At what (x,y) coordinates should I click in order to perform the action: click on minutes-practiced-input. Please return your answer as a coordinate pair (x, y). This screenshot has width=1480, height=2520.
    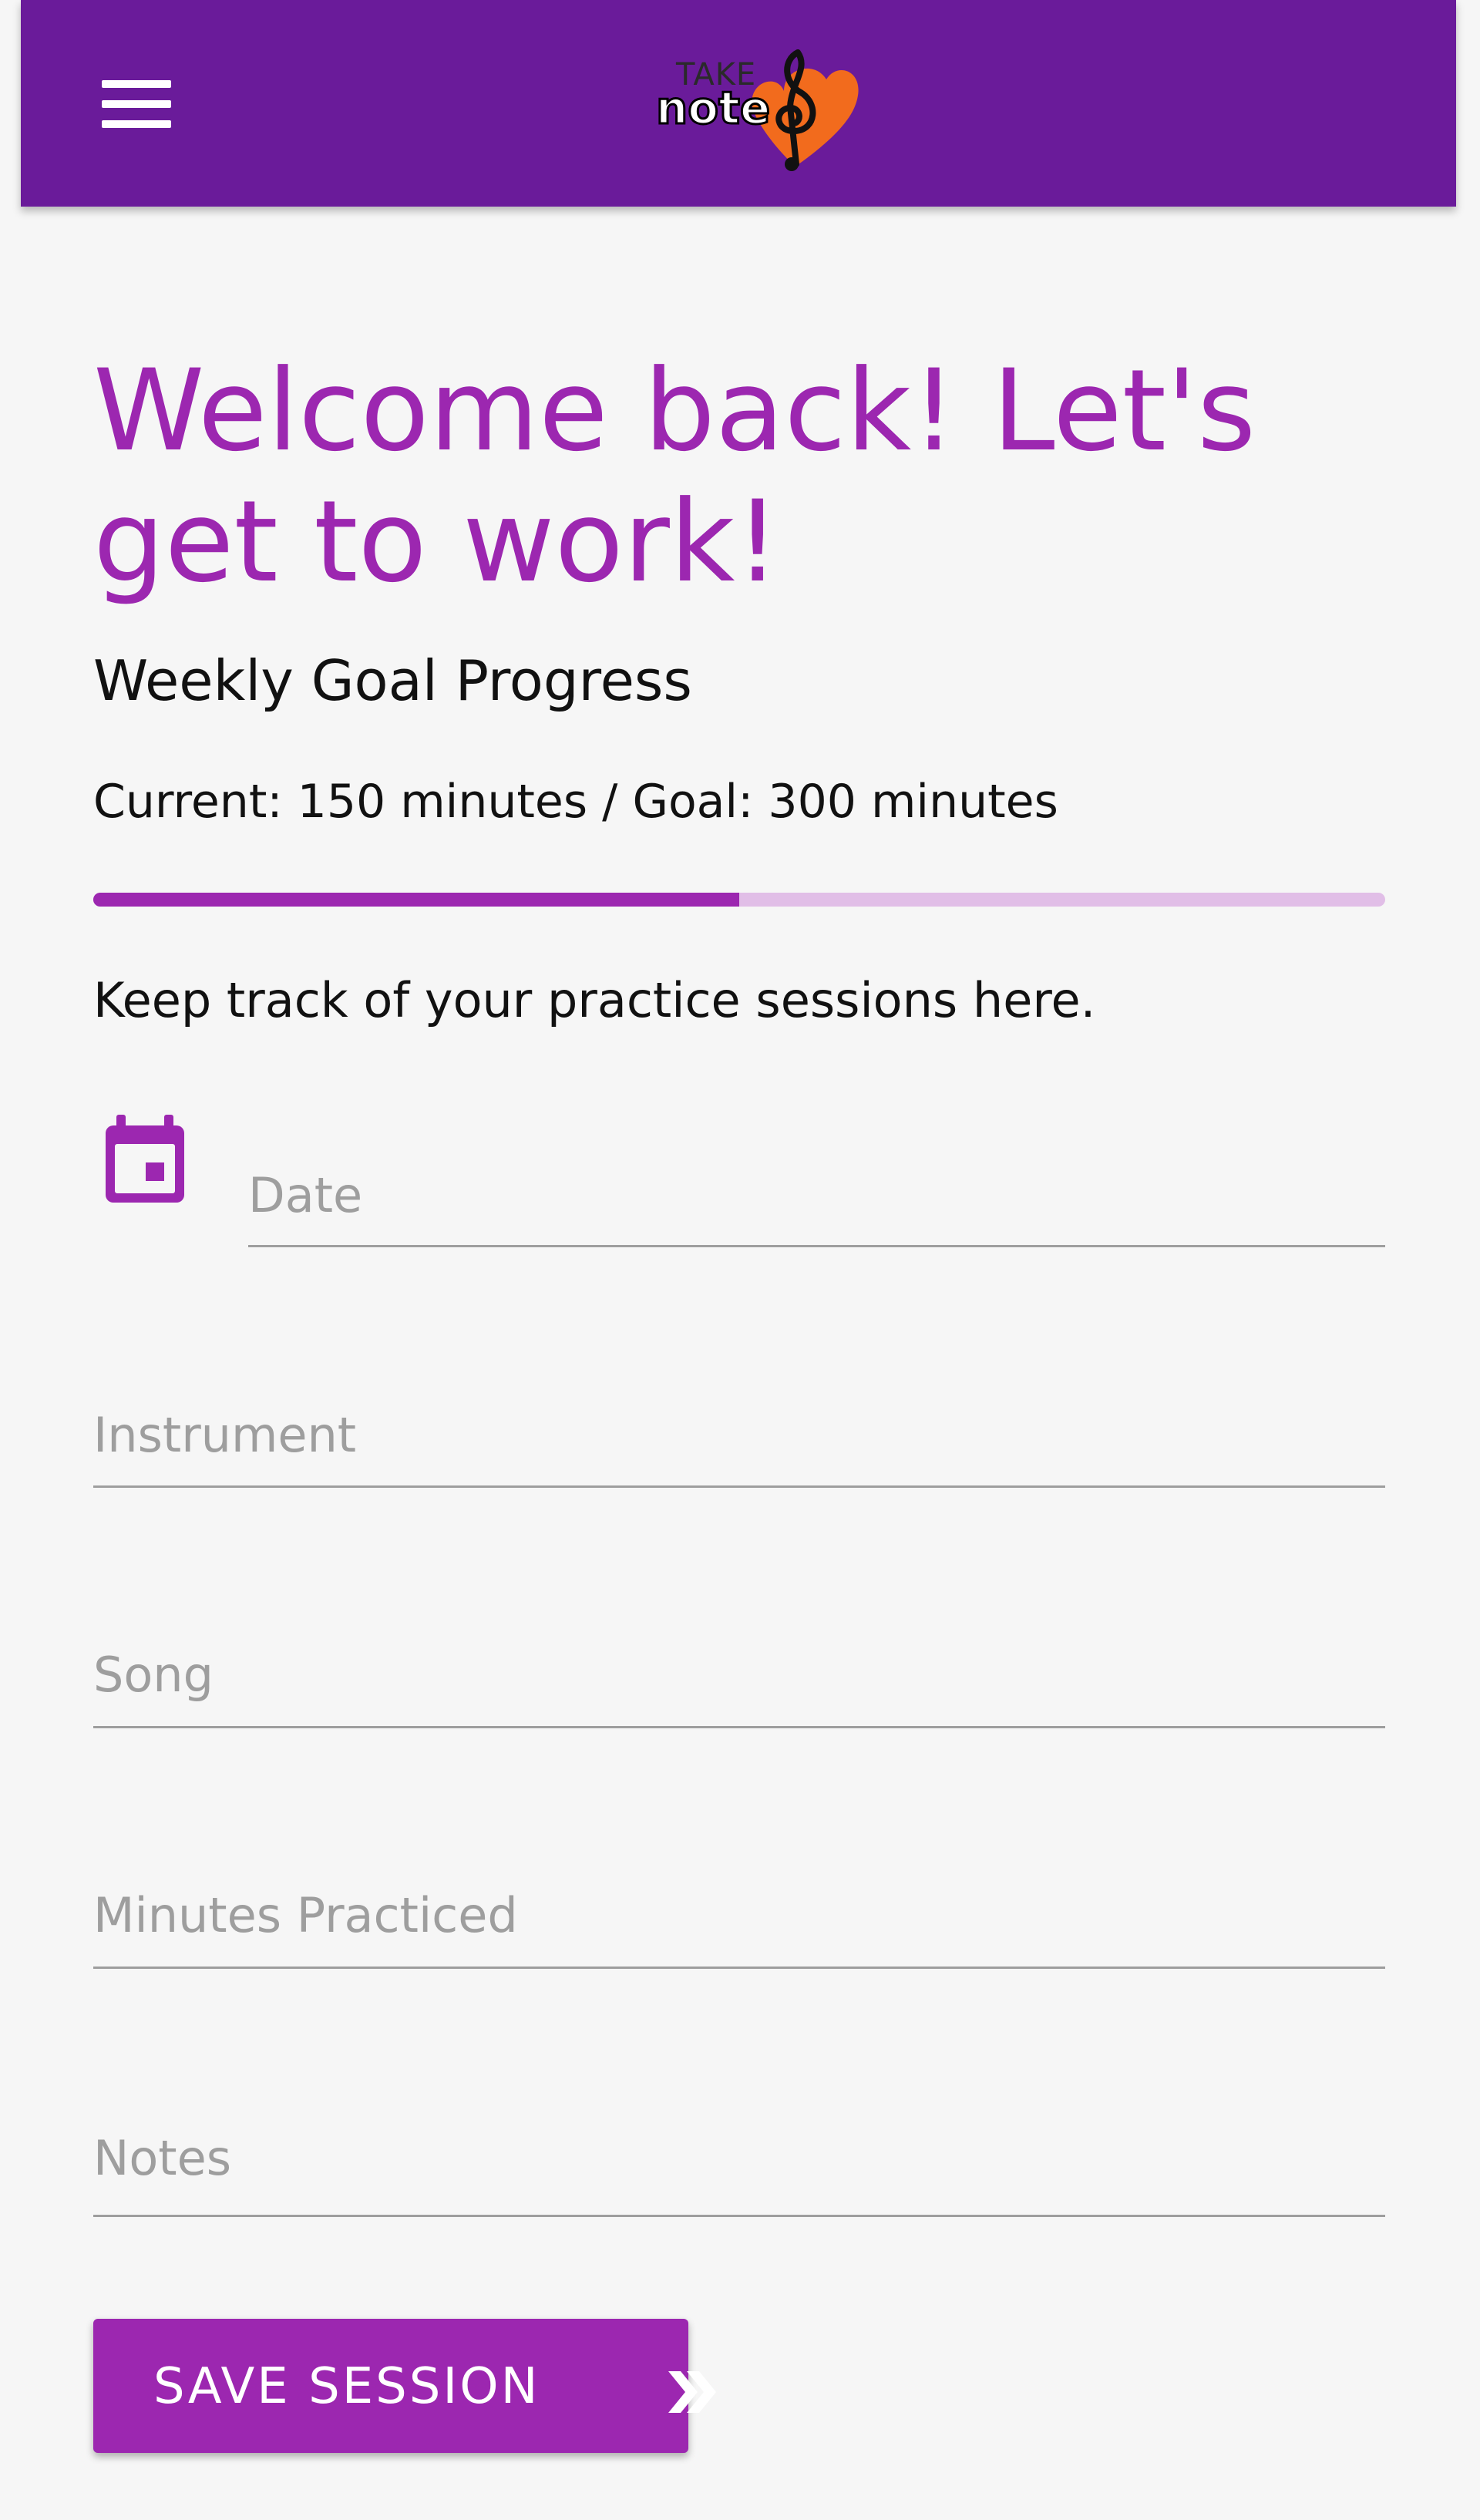
    Looking at the image, I should click on (739, 1915).